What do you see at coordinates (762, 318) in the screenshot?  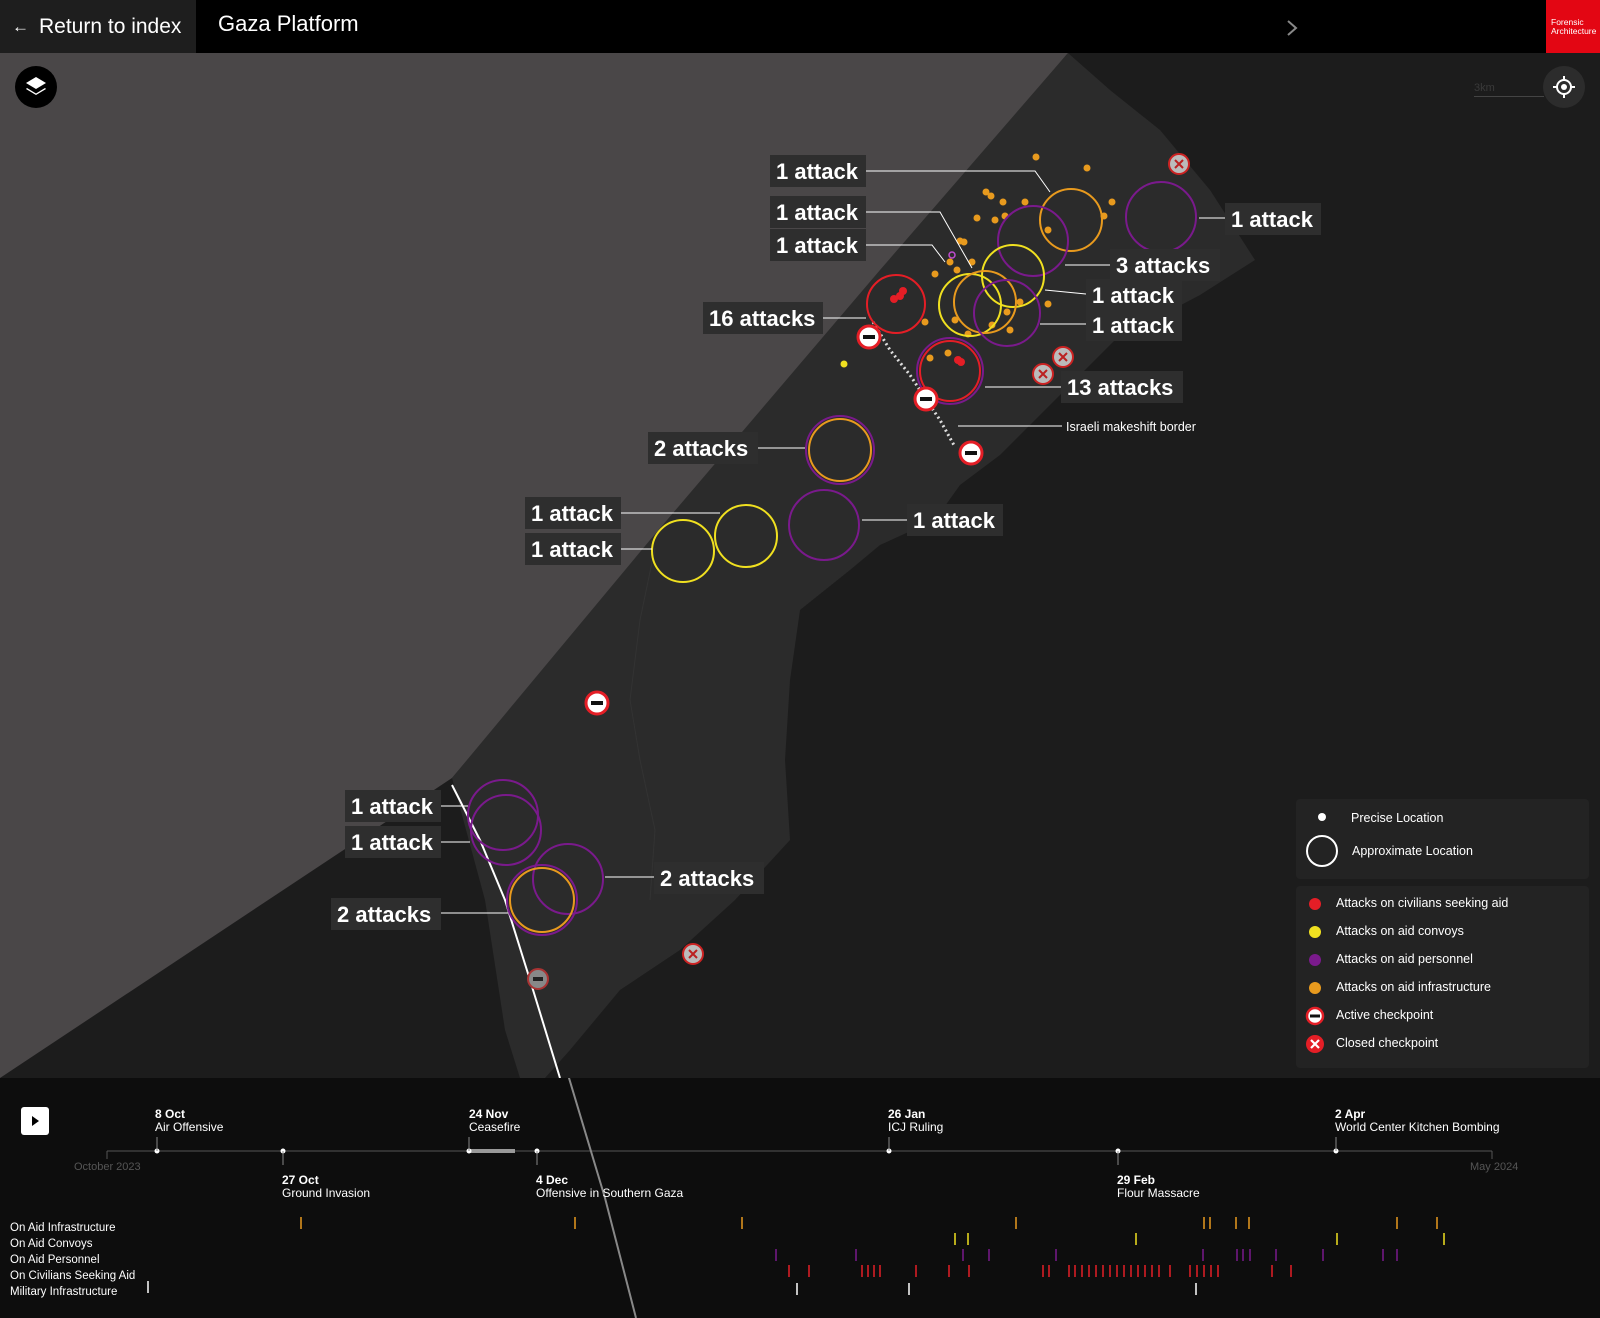 I see `svg-text: 16 attacks` at bounding box center [762, 318].